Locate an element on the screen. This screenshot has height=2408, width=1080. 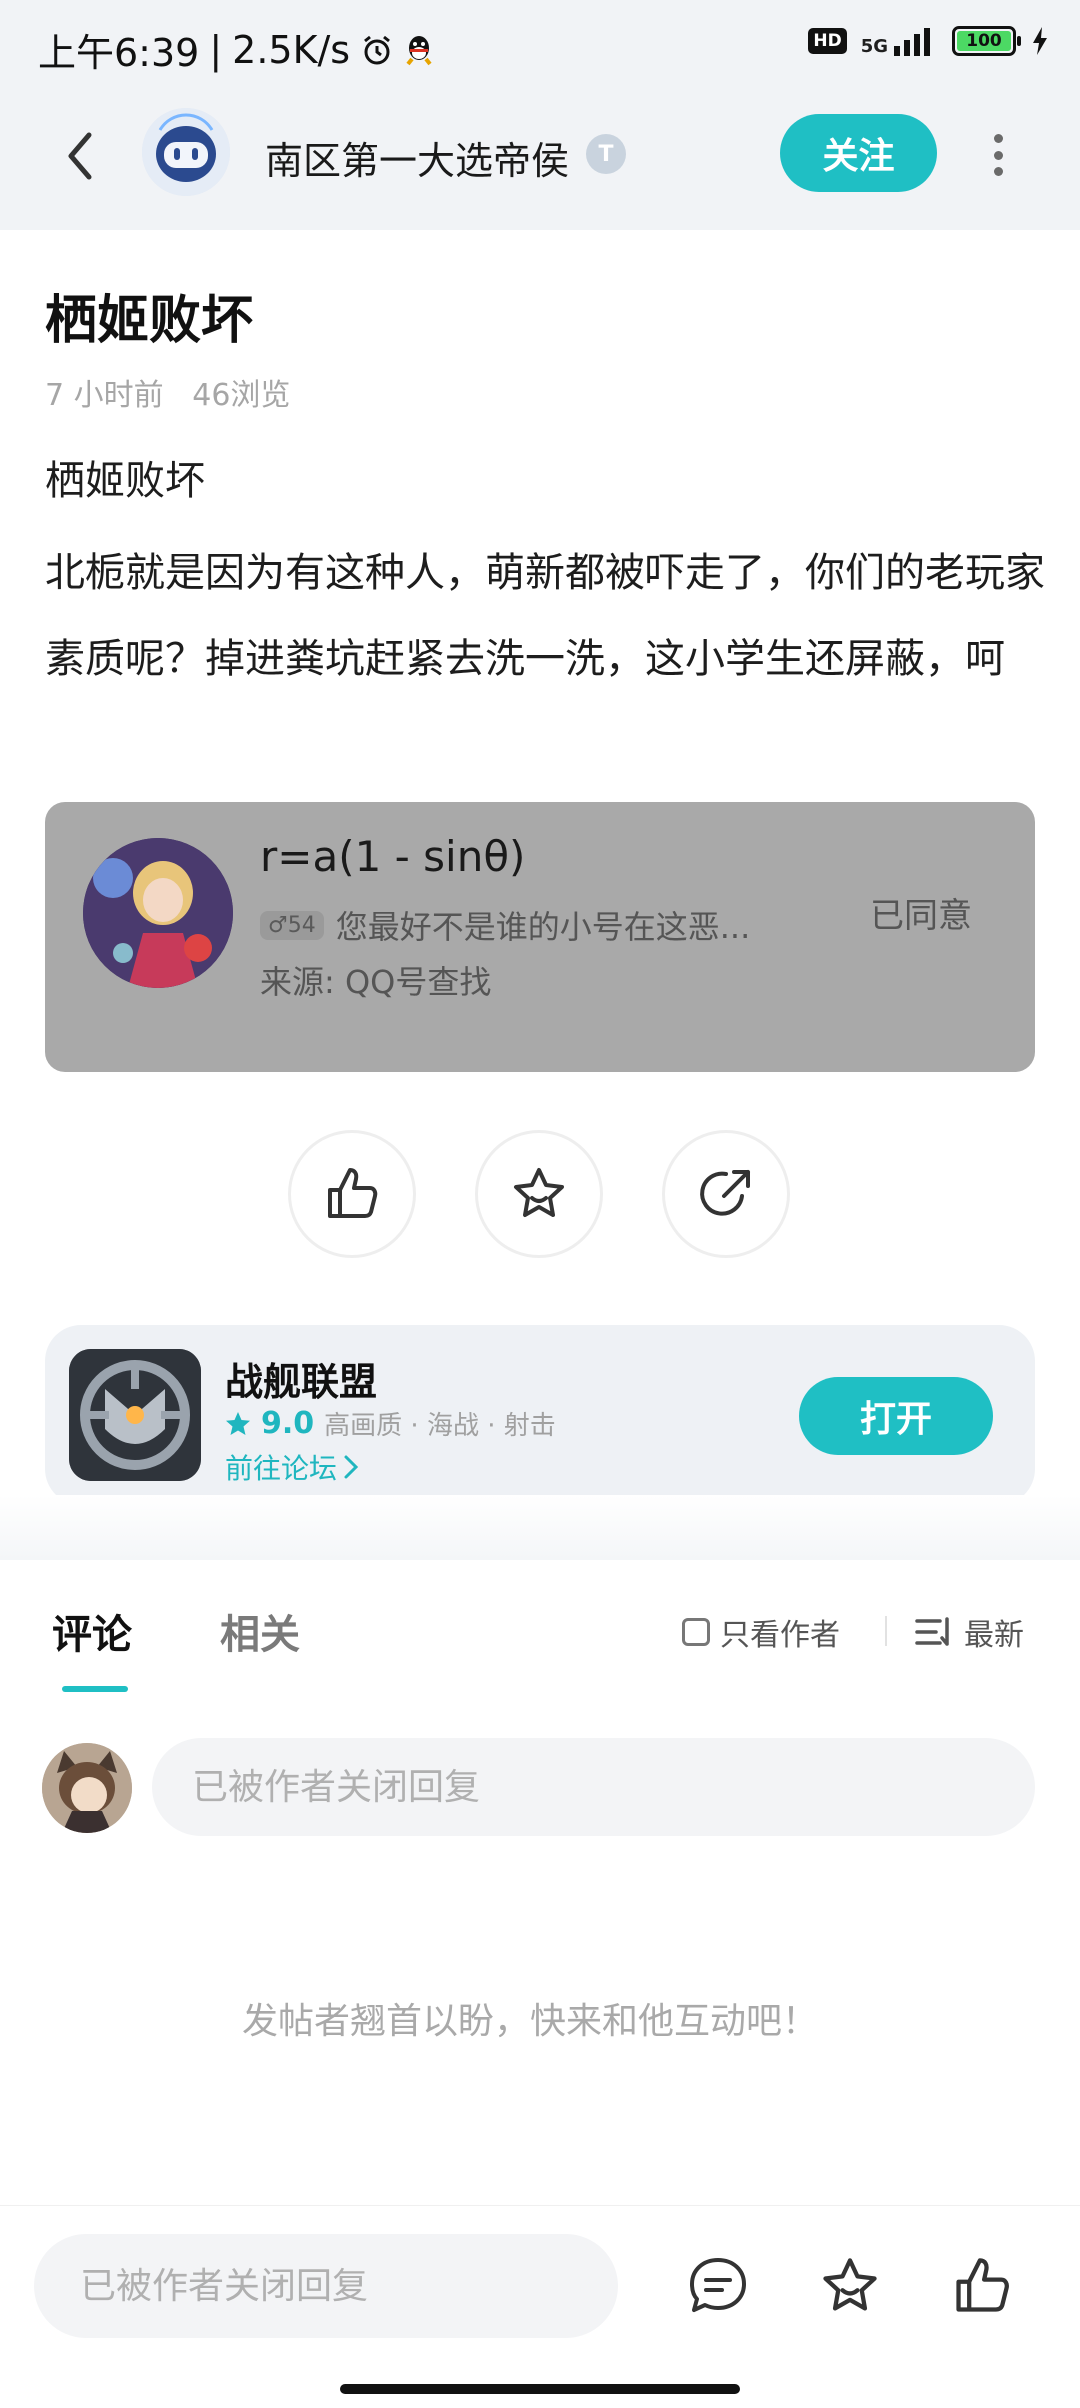
follow-button: 关注 is located at coordinates (858, 153).